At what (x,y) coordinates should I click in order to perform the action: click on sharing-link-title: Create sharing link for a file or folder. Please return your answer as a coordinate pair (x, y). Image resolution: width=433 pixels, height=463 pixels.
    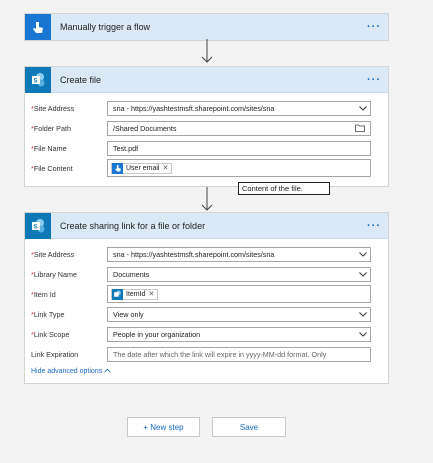
    Looking at the image, I should click on (133, 225).